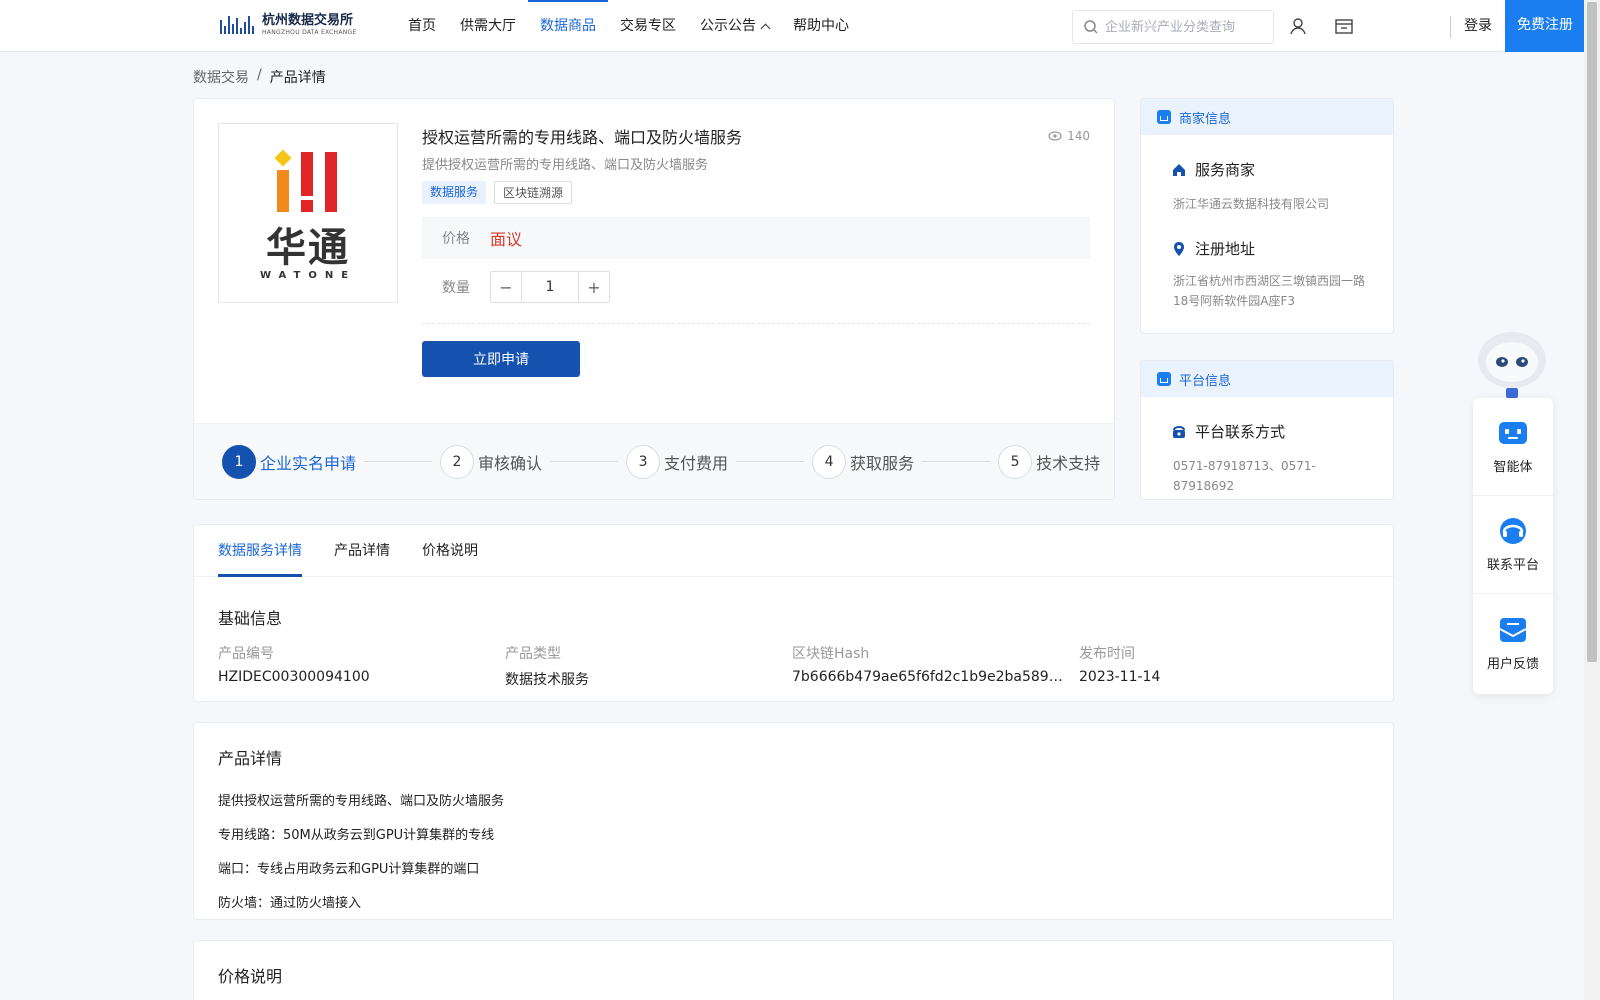  I want to click on price-row: 价格 面议, so click(756, 238).